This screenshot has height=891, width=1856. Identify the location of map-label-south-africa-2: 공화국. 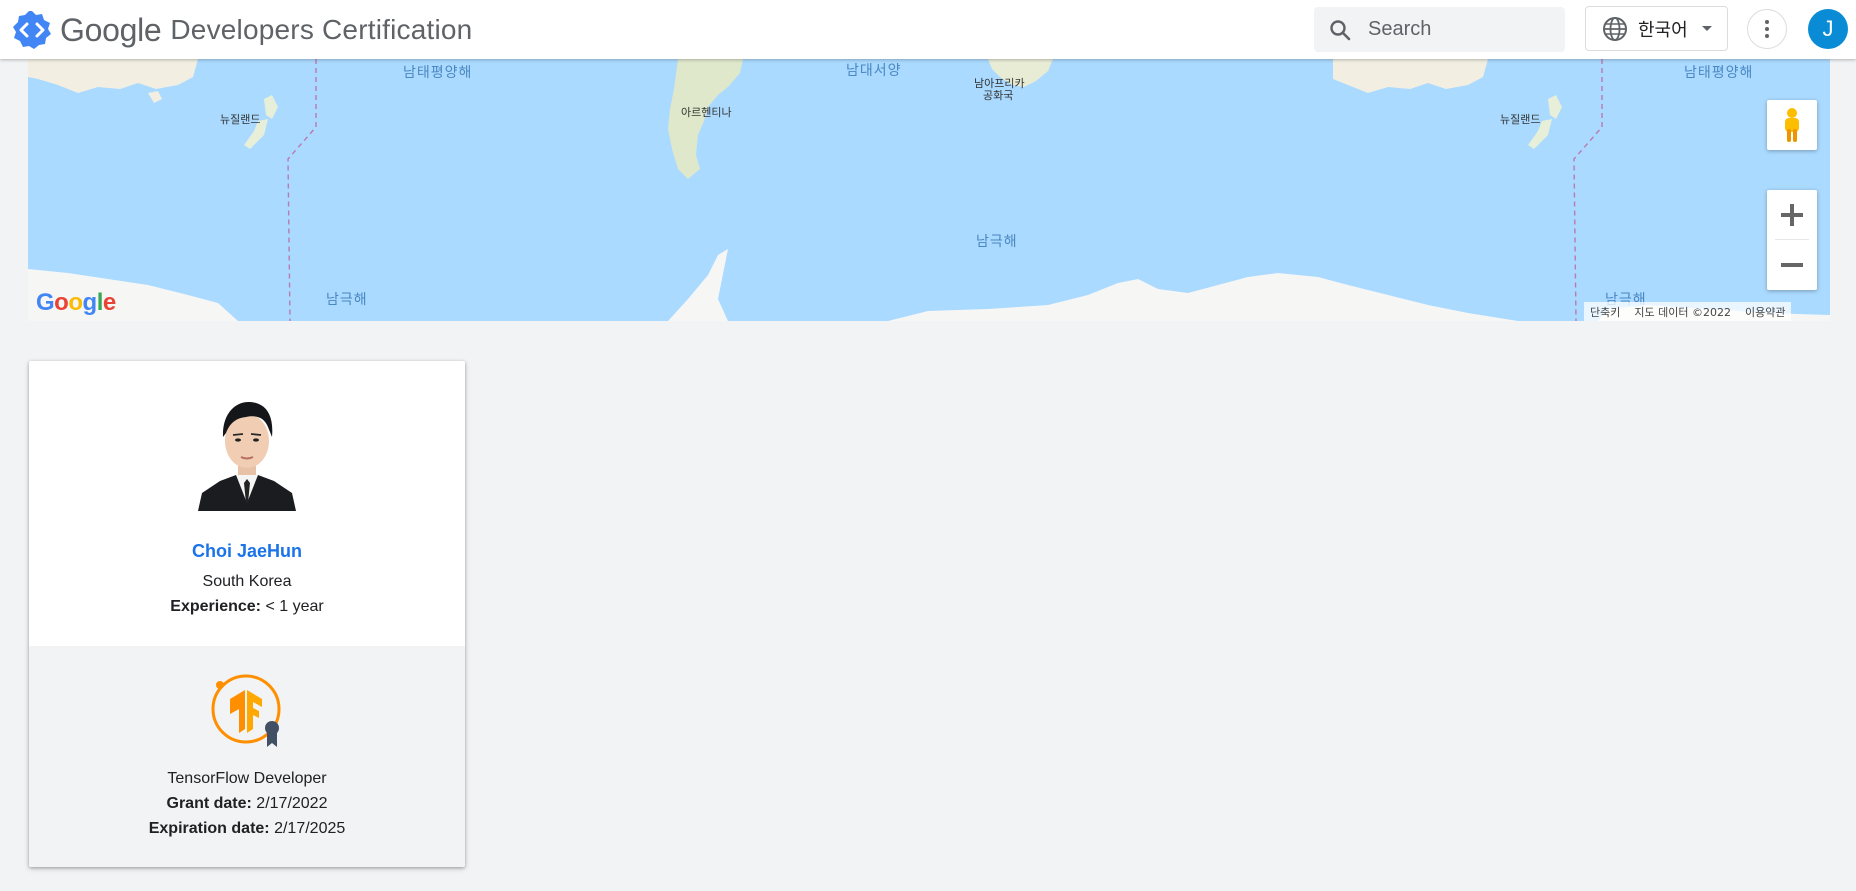
(998, 95).